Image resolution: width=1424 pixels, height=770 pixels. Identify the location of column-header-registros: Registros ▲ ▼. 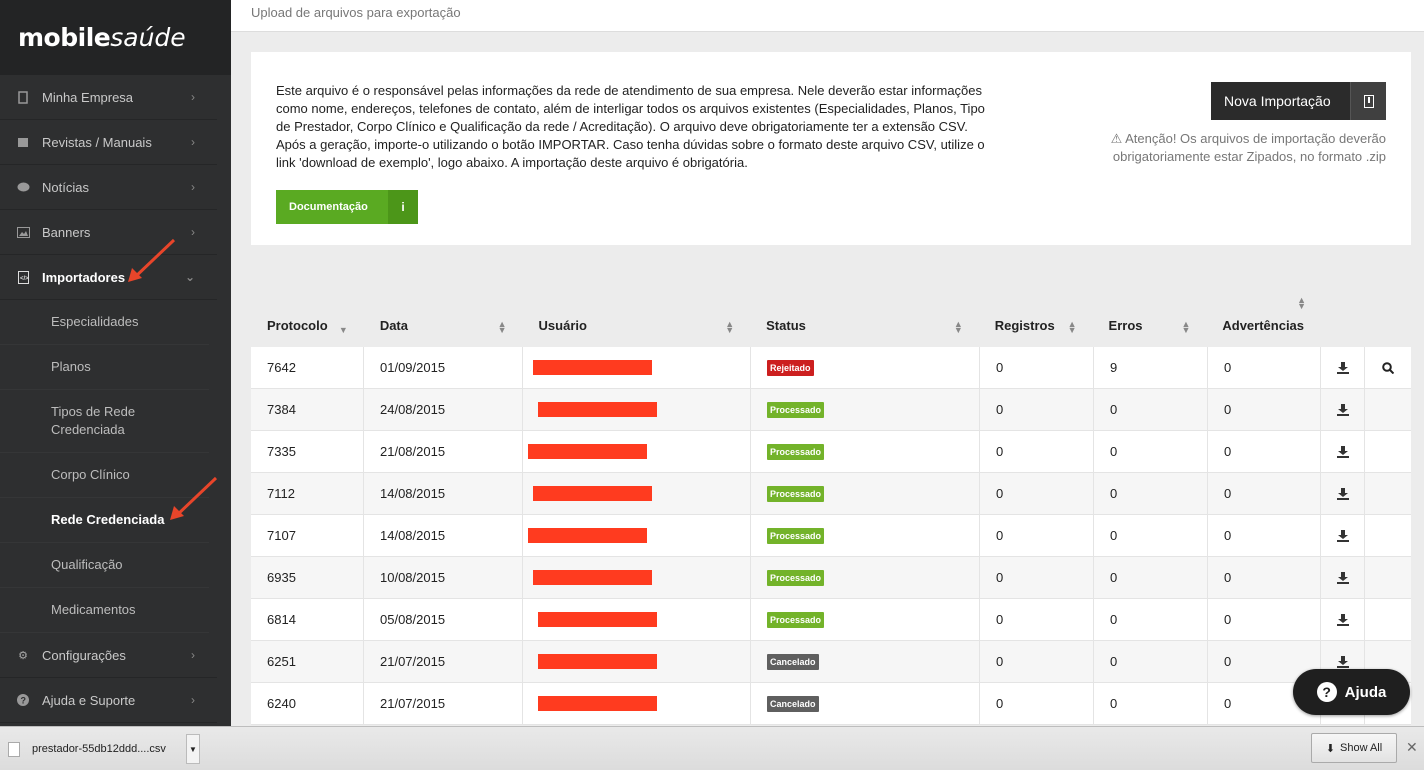
(1036, 322).